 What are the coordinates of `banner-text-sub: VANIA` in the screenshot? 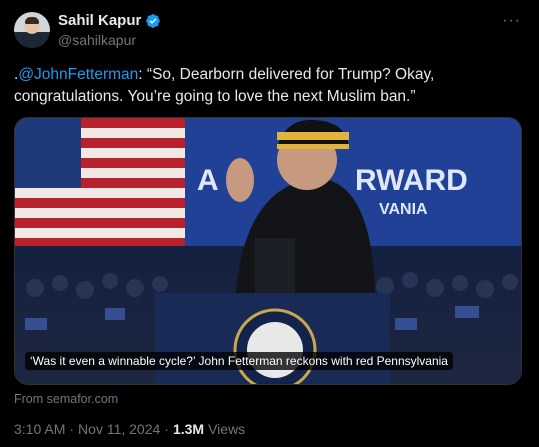 It's located at (403, 209).